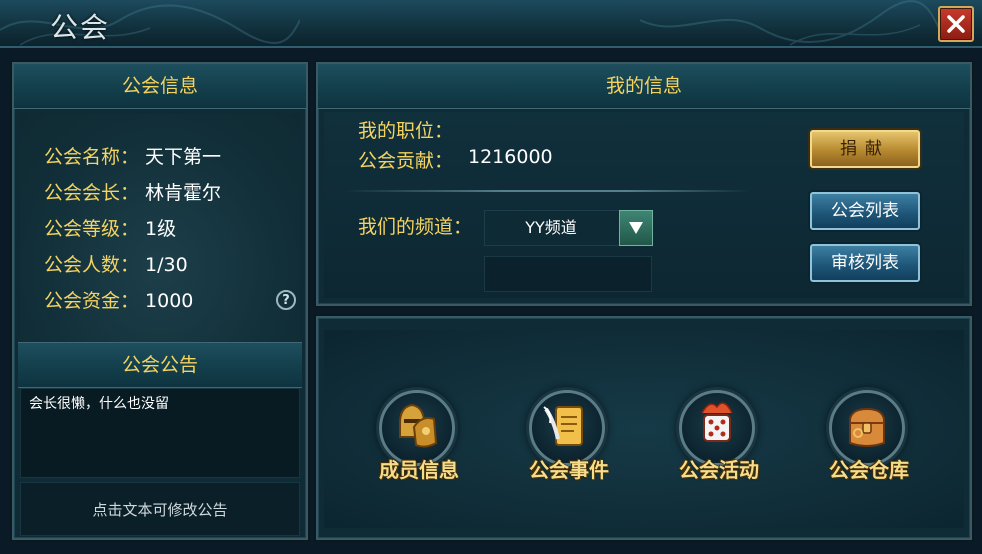  Describe the element at coordinates (160, 509) in the screenshot. I see `edit-notice-hint: 点击文本可修改公告` at that location.